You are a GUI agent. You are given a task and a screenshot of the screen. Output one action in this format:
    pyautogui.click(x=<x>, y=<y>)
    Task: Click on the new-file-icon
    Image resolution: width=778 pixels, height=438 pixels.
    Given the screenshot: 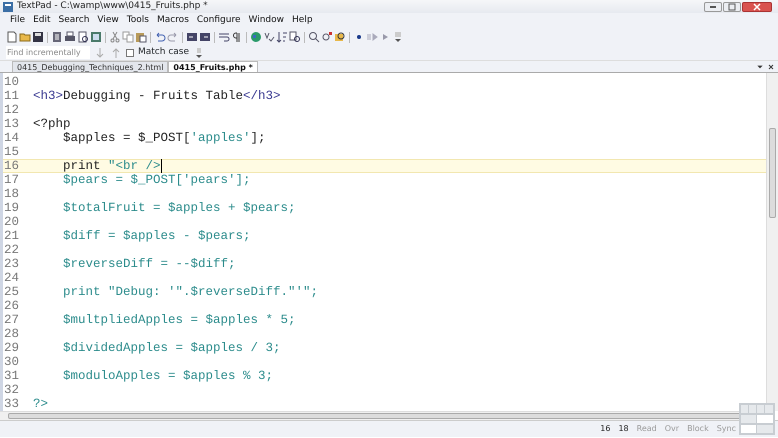 What is the action you would take?
    pyautogui.click(x=12, y=37)
    